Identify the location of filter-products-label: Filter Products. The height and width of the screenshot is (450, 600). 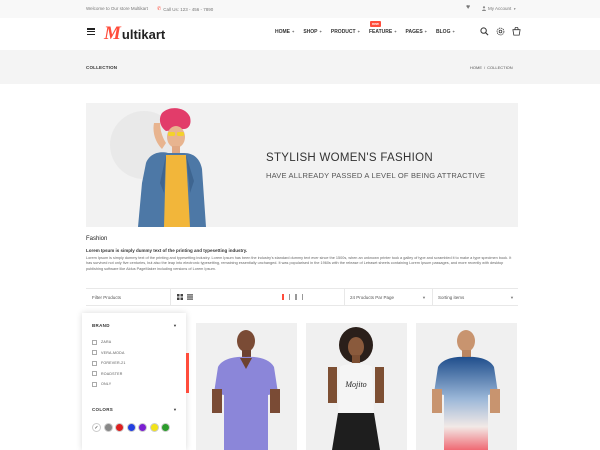
(107, 297).